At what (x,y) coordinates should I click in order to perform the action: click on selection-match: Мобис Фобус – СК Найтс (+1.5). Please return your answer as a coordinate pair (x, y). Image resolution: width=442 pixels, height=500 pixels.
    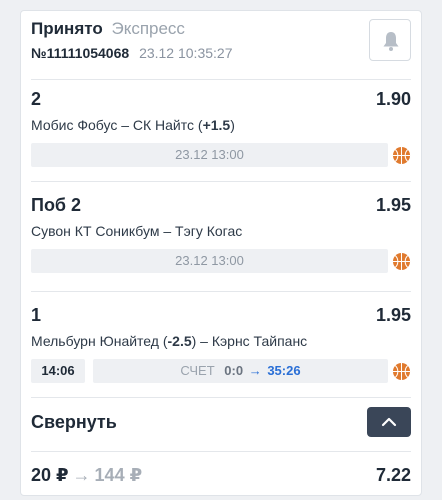
    Looking at the image, I should click on (133, 125).